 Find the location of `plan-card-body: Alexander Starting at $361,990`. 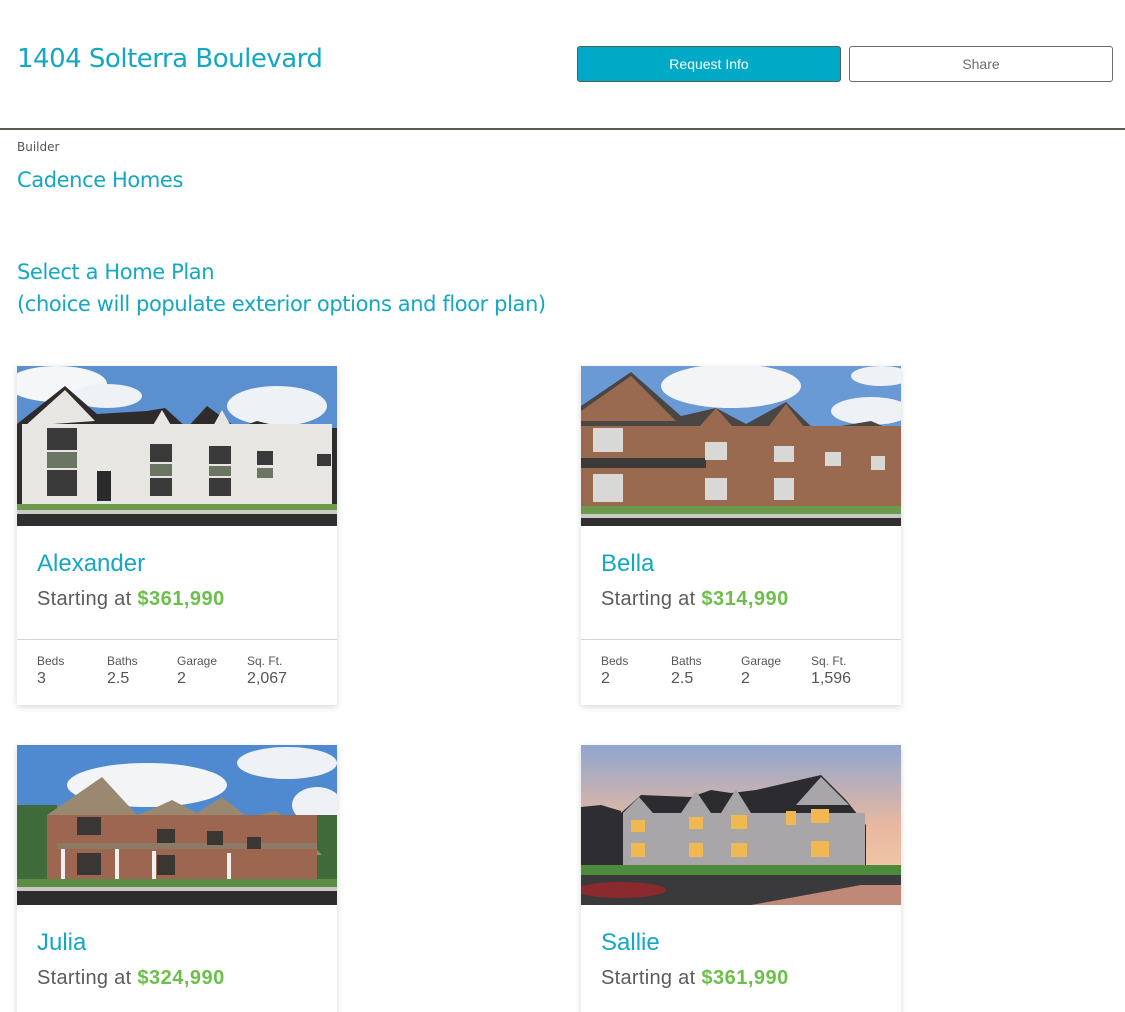

plan-card-body: Alexander Starting at $361,990 is located at coordinates (177, 583).